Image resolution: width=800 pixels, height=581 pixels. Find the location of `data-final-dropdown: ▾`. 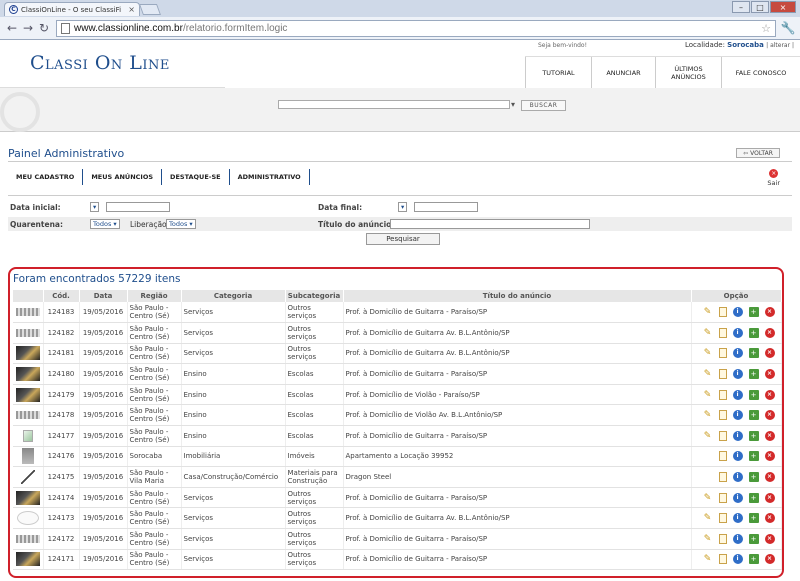

data-final-dropdown: ▾ is located at coordinates (403, 207).